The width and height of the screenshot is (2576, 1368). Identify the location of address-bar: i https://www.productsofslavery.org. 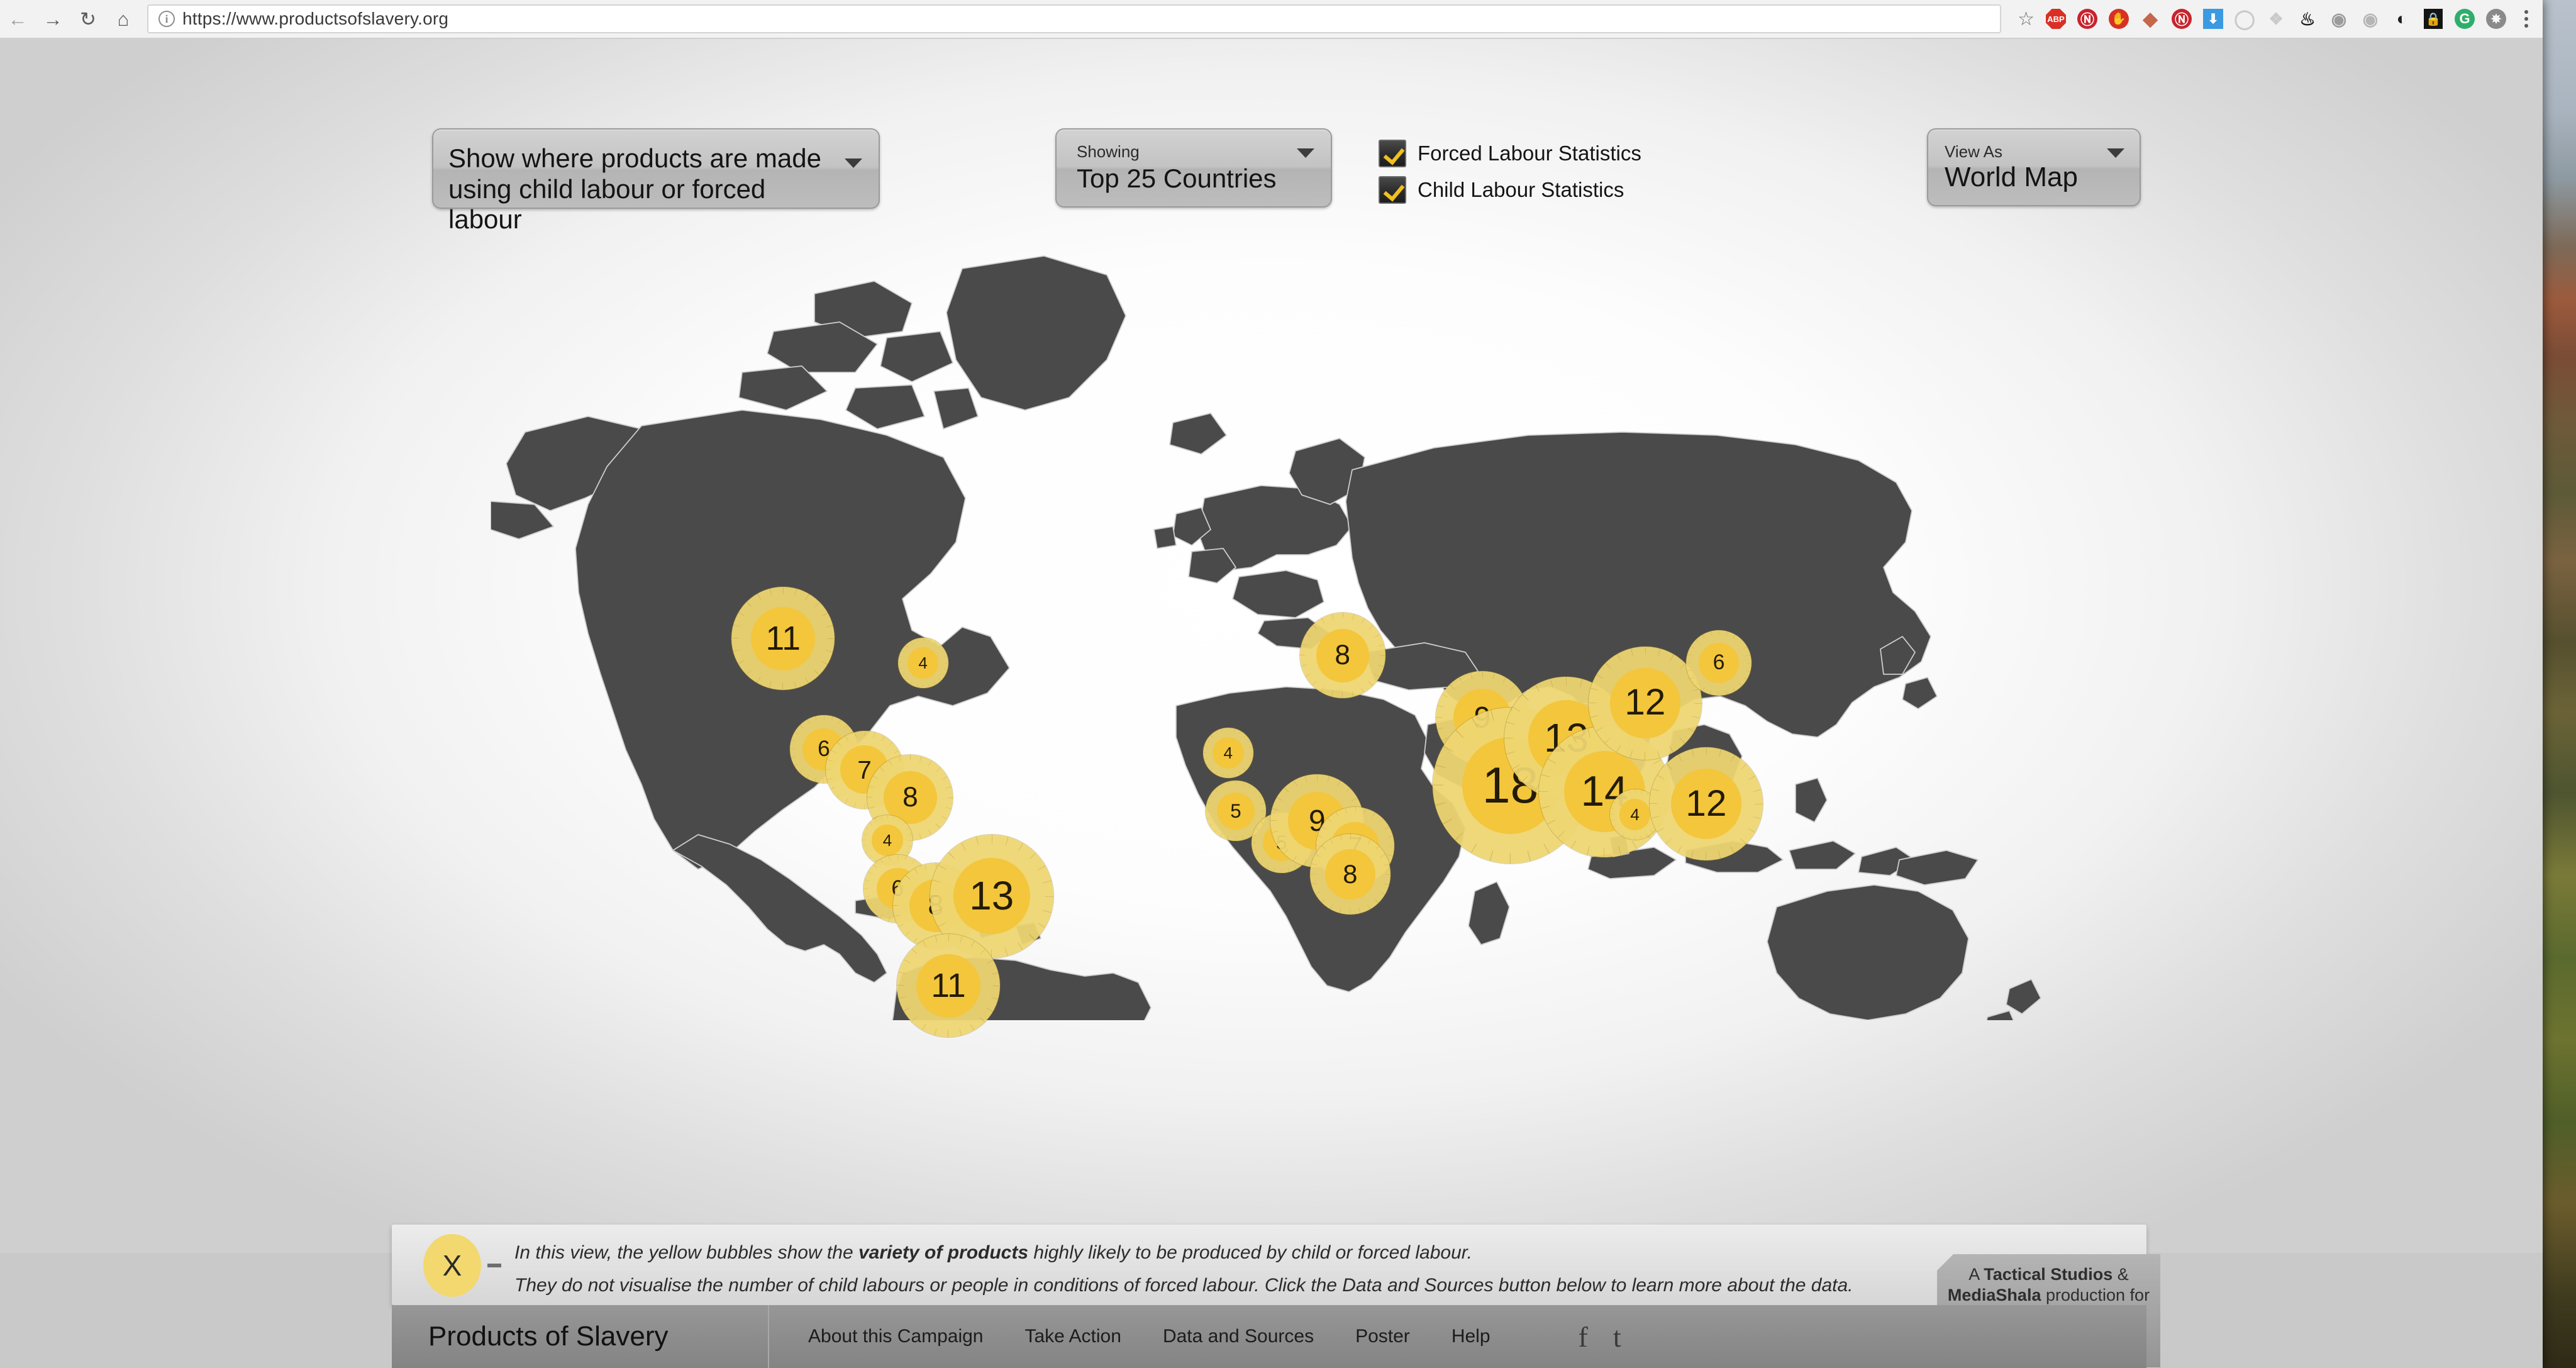
(1074, 18).